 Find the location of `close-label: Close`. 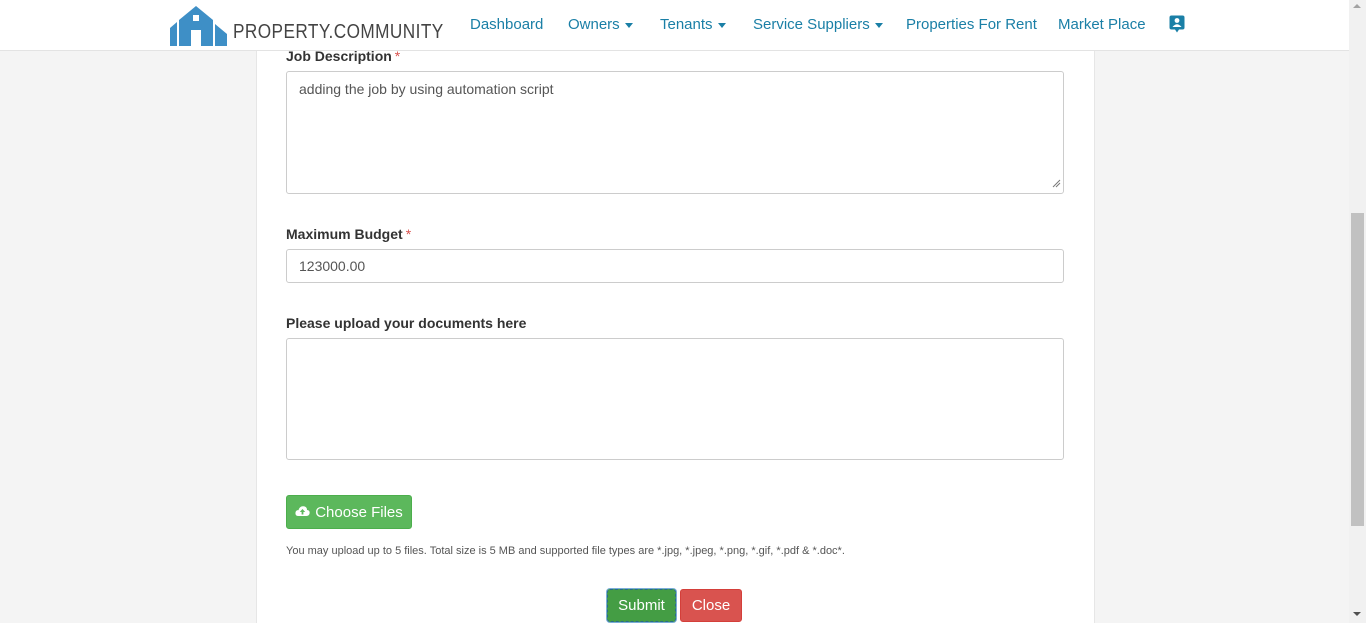

close-label: Close is located at coordinates (711, 605).